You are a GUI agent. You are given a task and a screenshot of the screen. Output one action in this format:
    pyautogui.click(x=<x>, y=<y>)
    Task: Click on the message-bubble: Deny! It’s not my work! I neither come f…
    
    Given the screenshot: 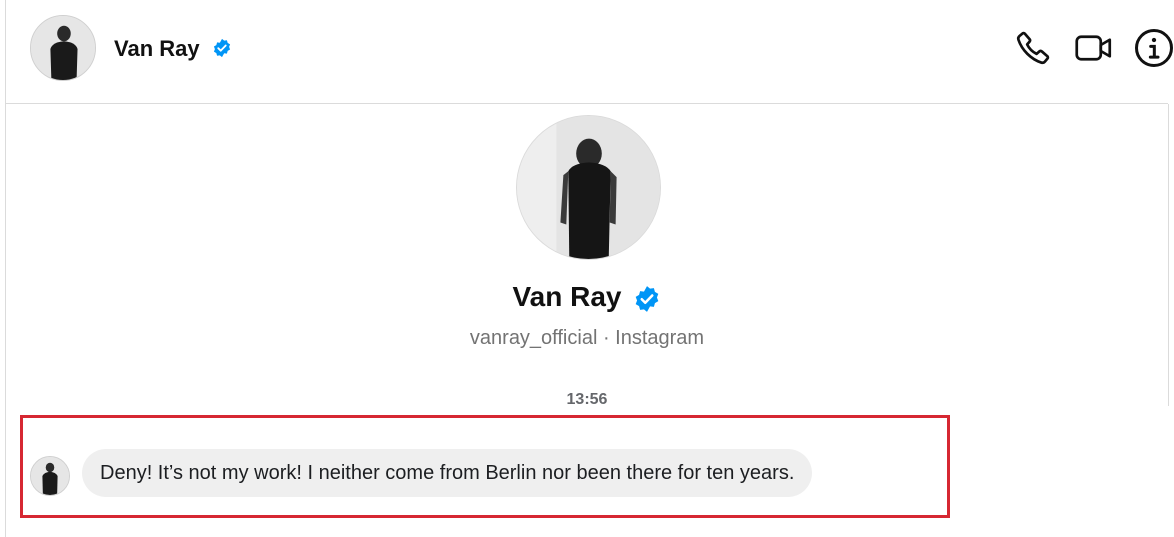 What is the action you would take?
    pyautogui.click(x=447, y=473)
    